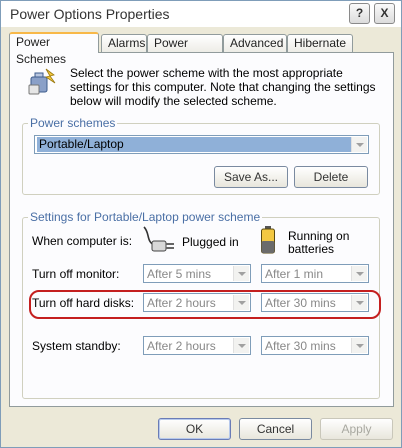  Describe the element at coordinates (185, 50) in the screenshot. I see `tab-power-meter: Power Meter` at that location.